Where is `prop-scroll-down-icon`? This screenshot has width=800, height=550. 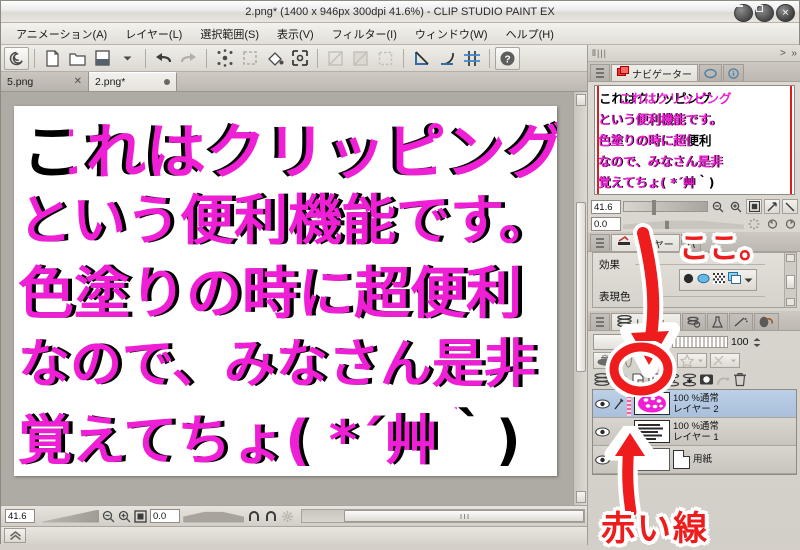
prop-scroll-down-icon is located at coordinates (790, 302).